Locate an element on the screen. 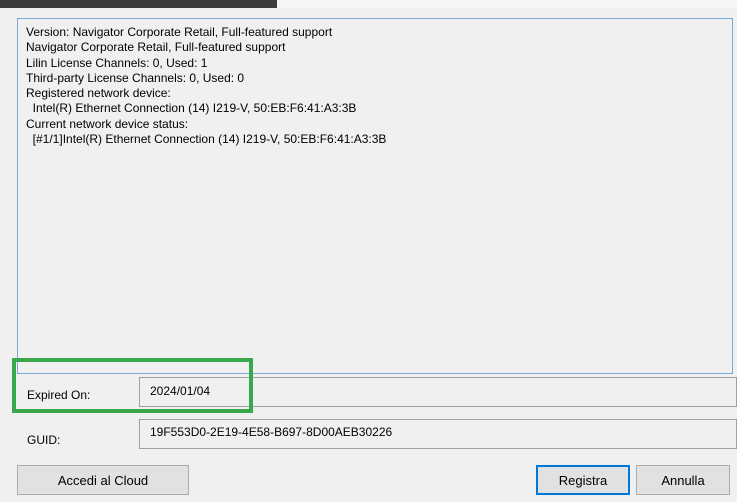  guid-label: GUID: is located at coordinates (44, 440).